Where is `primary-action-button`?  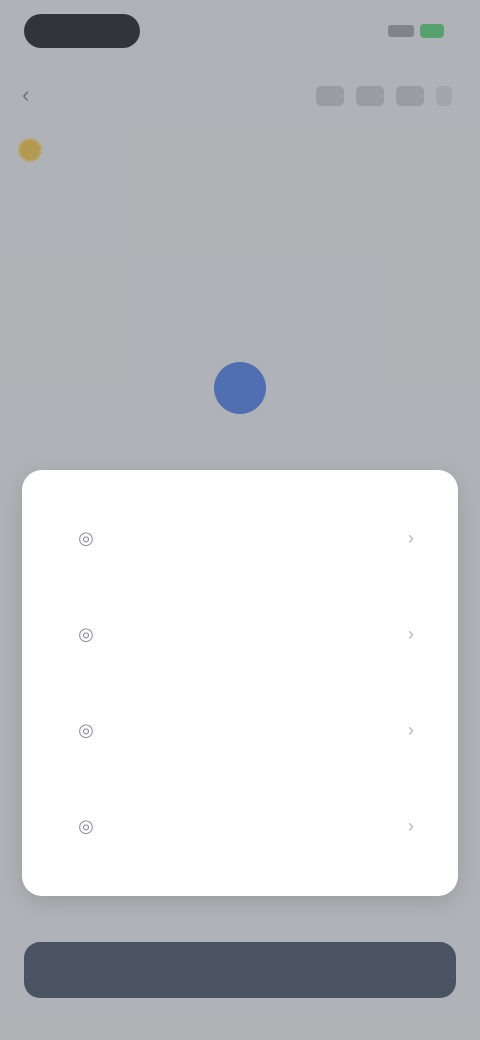 primary-action-button is located at coordinates (240, 970).